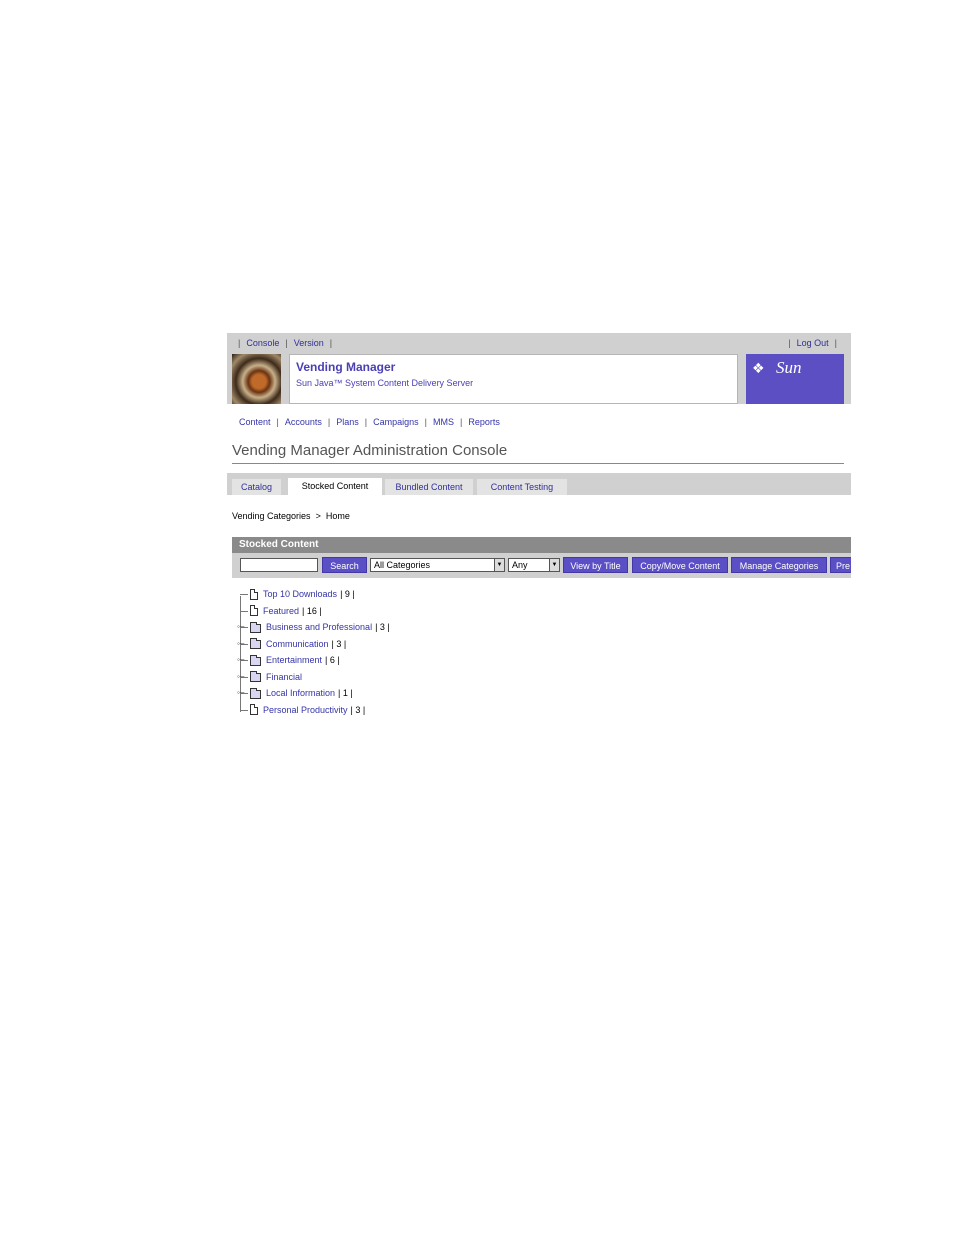 This screenshot has width=954, height=1235. Describe the element at coordinates (534, 565) in the screenshot. I see `type-select: Any ▼` at that location.